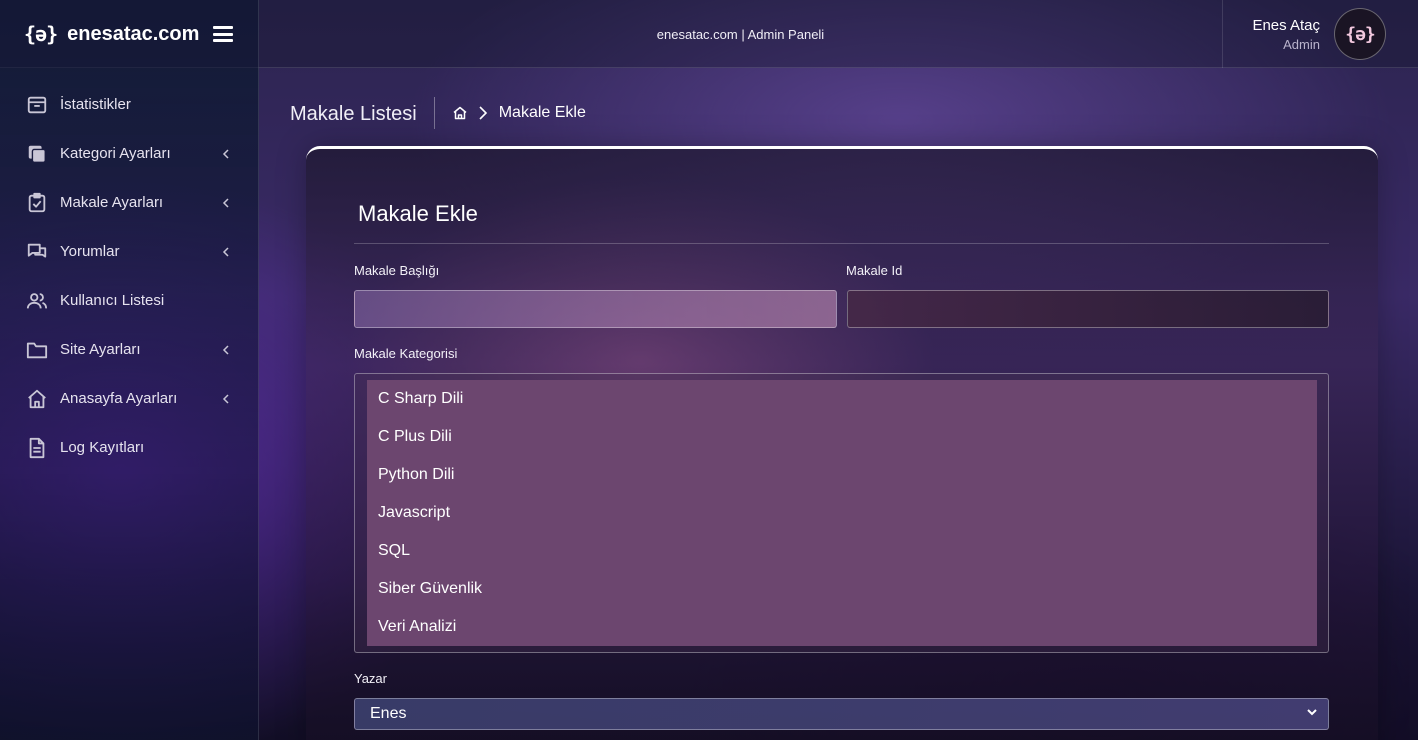 The image size is (1418, 740). What do you see at coordinates (95, 104) in the screenshot?
I see `sidebar-item-label: İstatistikler` at bounding box center [95, 104].